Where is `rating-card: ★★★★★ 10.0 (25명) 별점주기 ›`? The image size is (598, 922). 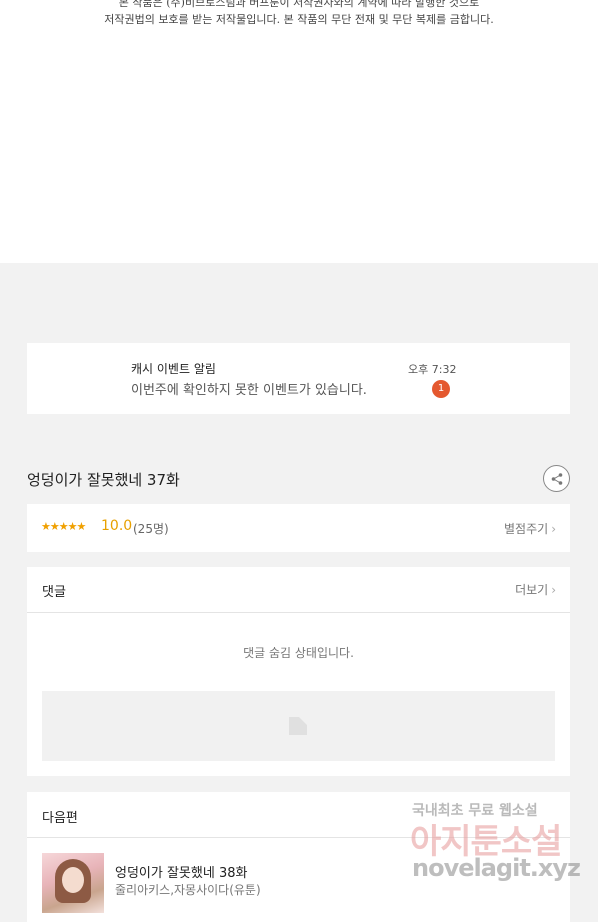
rating-card: ★★★★★ 10.0 (25명) 별점주기 › is located at coordinates (298, 528).